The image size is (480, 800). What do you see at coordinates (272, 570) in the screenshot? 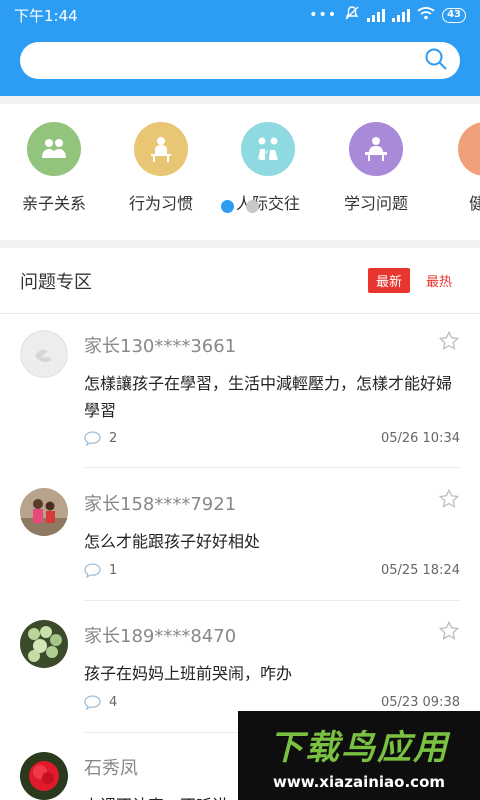
I see `post-footer: 1 05/25 18:24` at bounding box center [272, 570].